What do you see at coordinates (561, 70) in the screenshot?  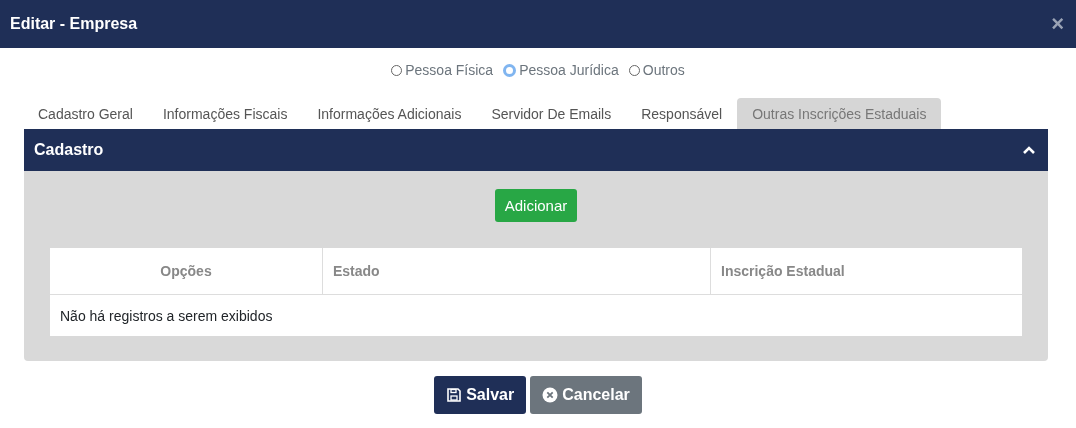 I see `radio-option: Pessoa Jurídica` at bounding box center [561, 70].